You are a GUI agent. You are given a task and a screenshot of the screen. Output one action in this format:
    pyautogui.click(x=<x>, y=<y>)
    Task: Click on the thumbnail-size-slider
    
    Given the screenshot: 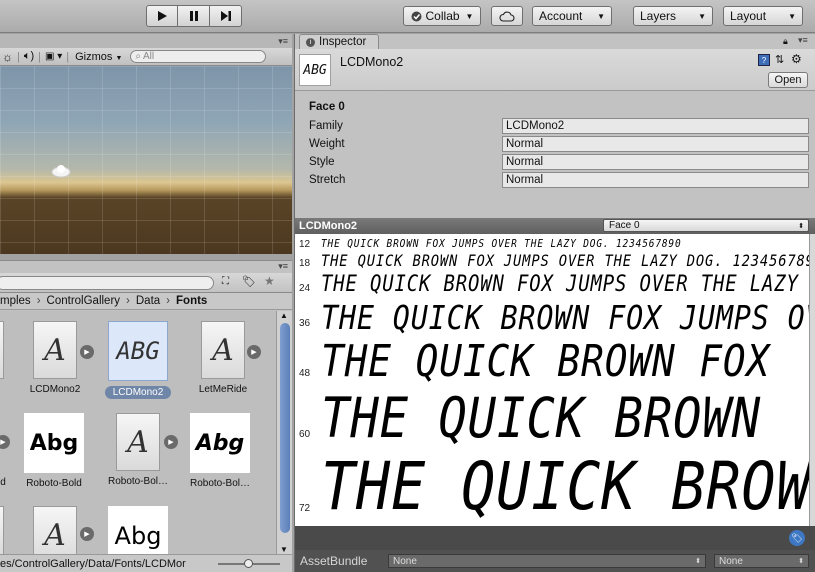 What is the action you would take?
    pyautogui.click(x=249, y=563)
    